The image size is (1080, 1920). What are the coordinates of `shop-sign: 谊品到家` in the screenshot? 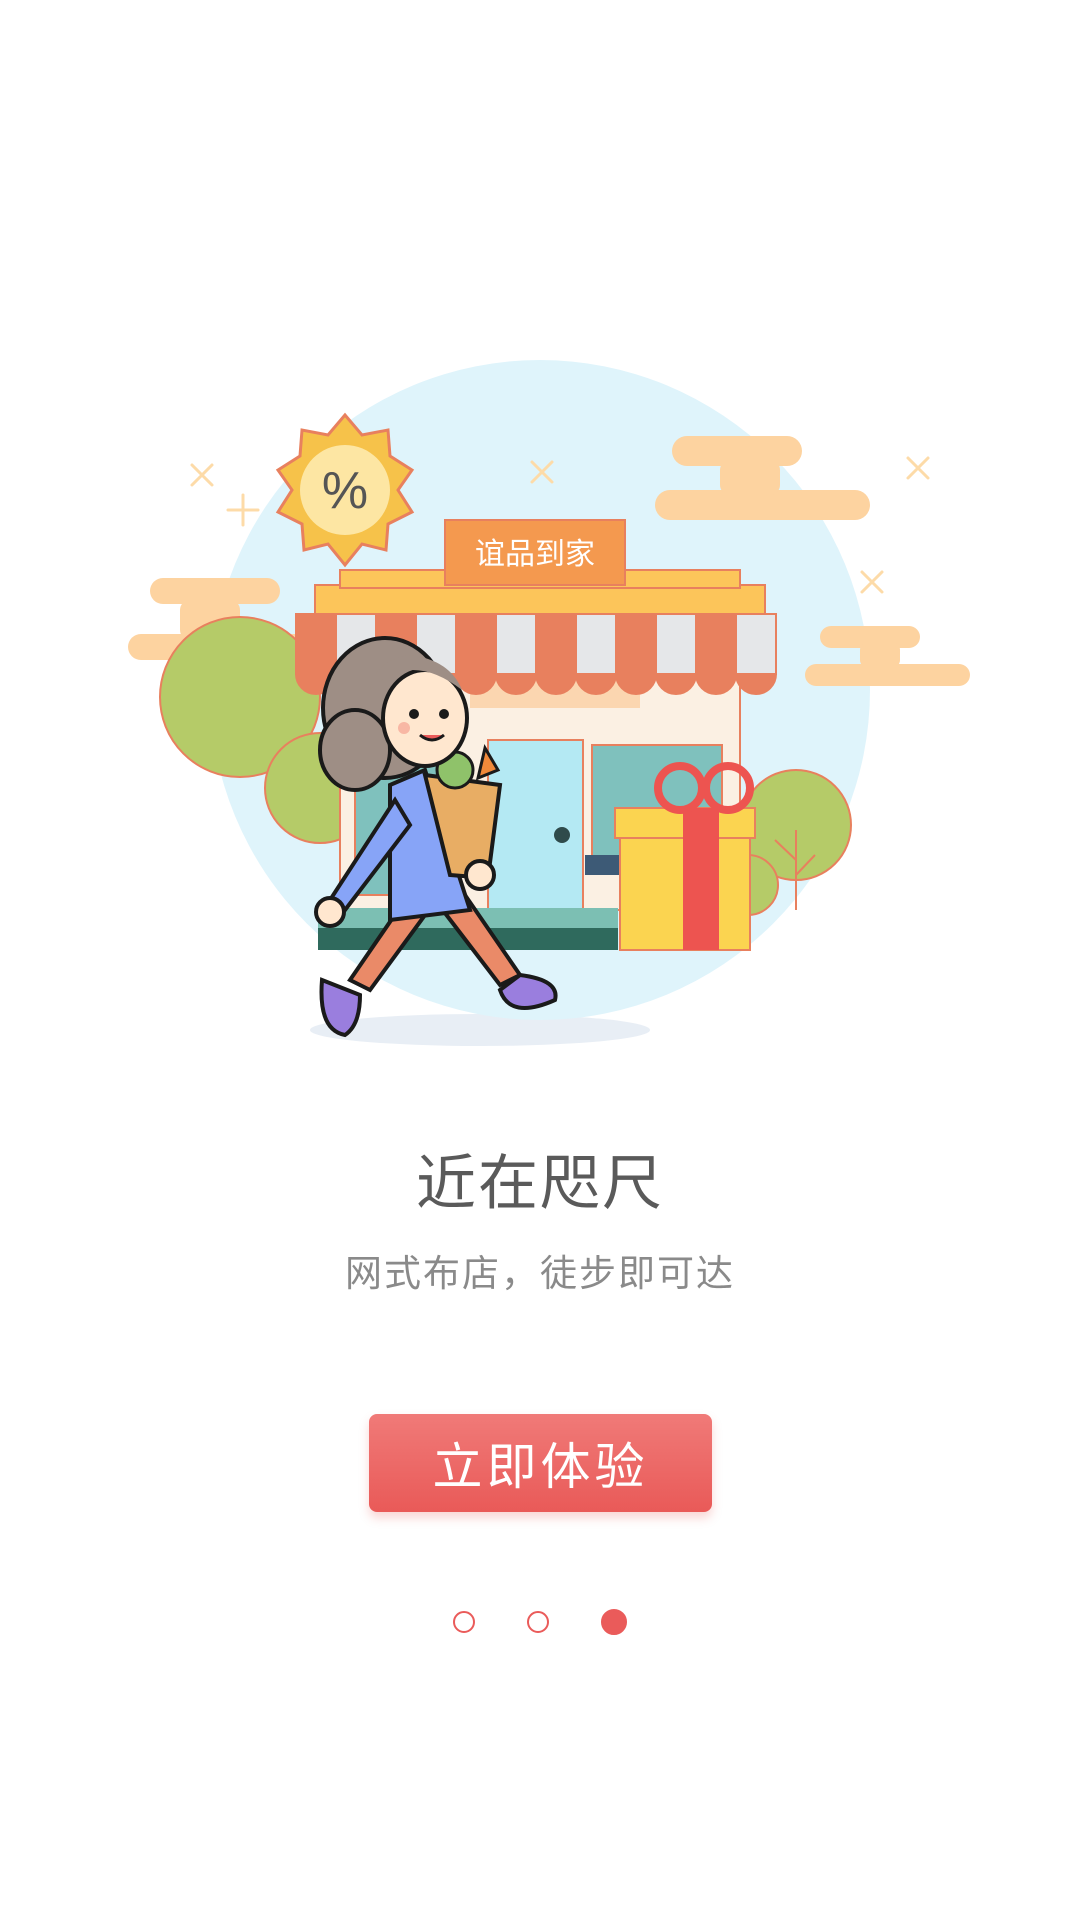 It's located at (535, 552).